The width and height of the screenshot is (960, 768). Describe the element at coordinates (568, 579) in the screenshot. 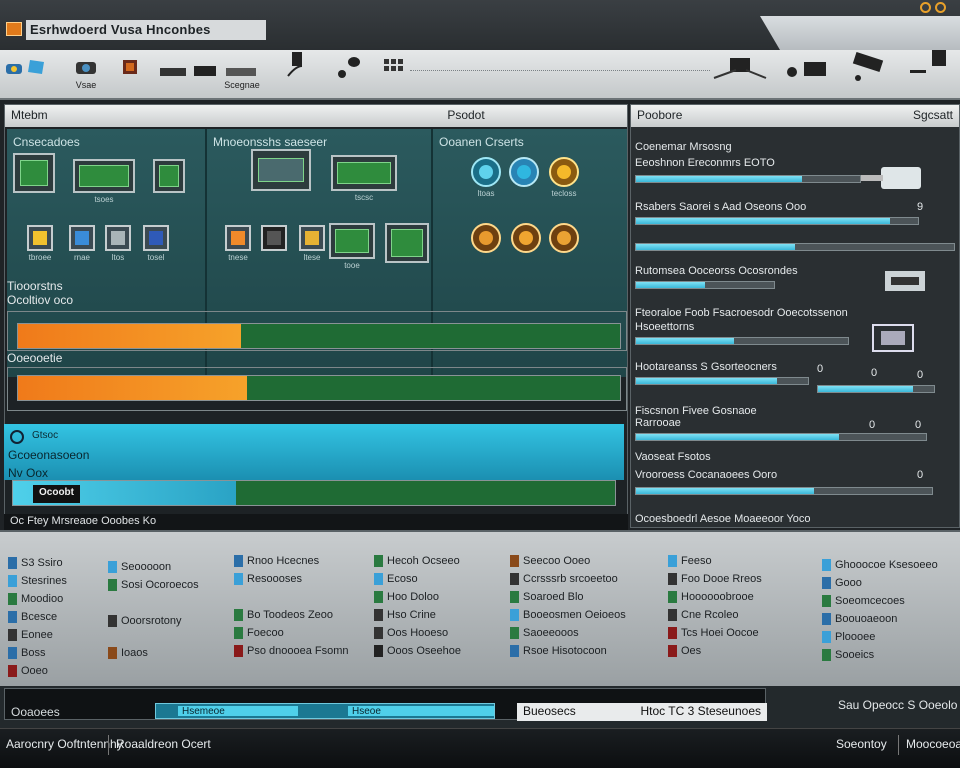

I see `list-item: Ccrsssrb srcoeetoo` at that location.